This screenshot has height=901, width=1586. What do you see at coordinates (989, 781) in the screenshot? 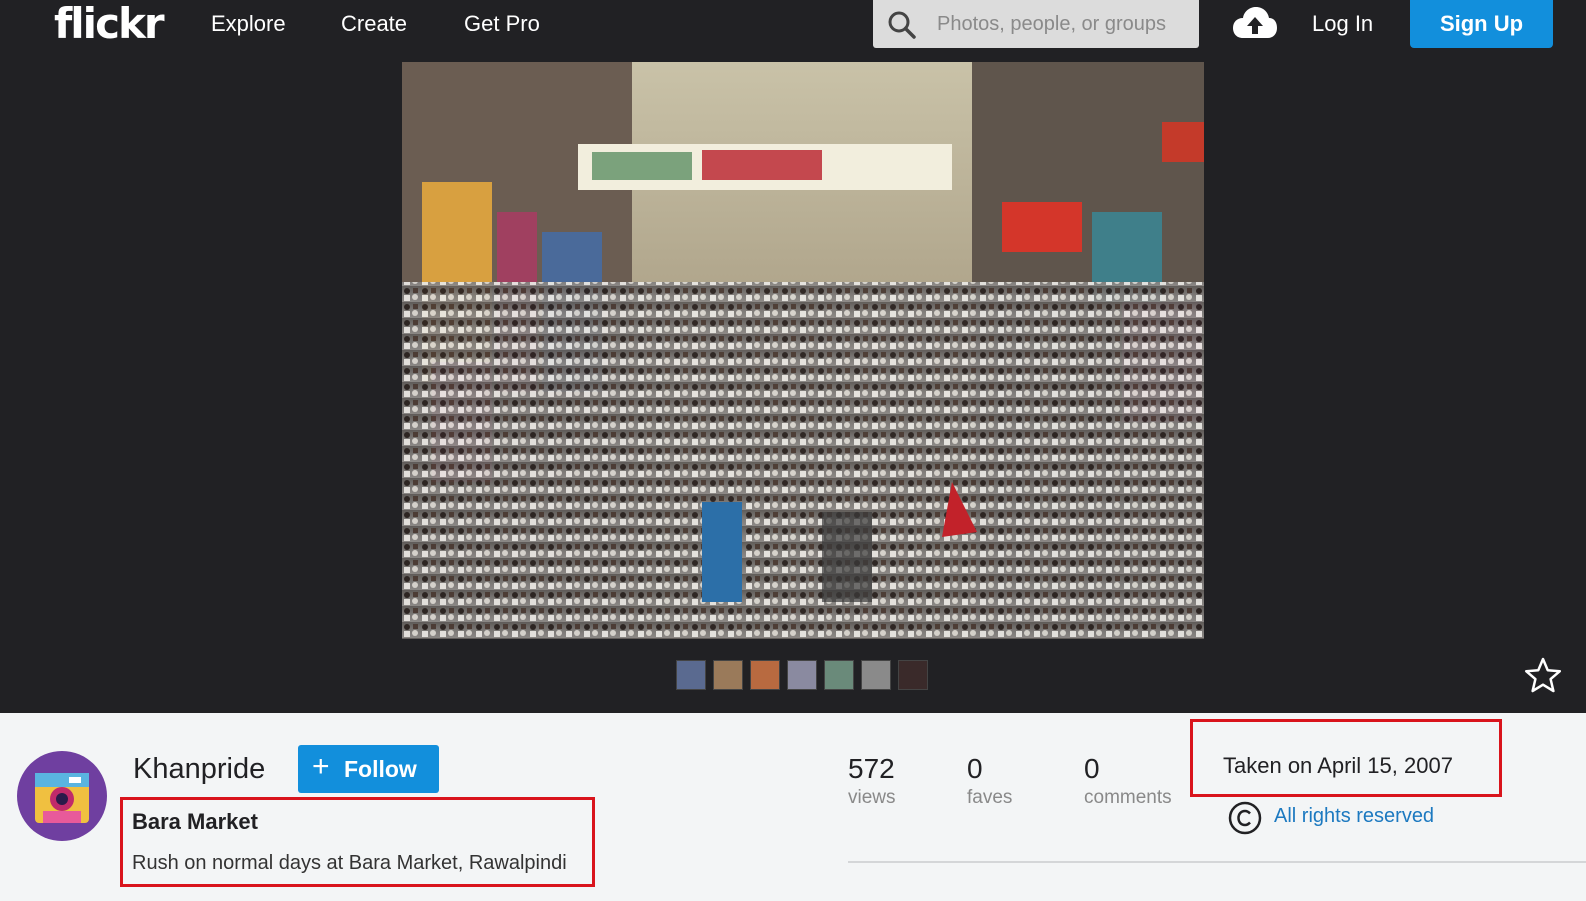
I see `faves-stat: 0 faves` at bounding box center [989, 781].